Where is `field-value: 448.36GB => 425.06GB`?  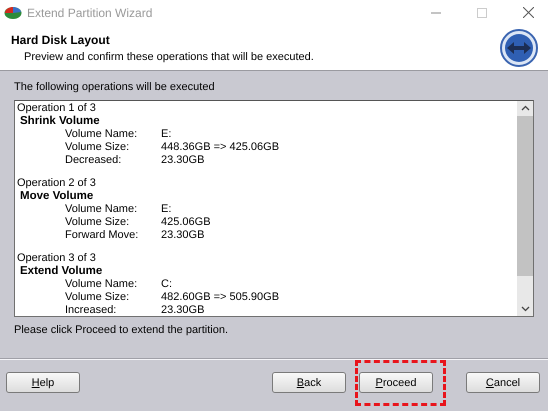 field-value: 448.36GB => 425.06GB is located at coordinates (220, 147).